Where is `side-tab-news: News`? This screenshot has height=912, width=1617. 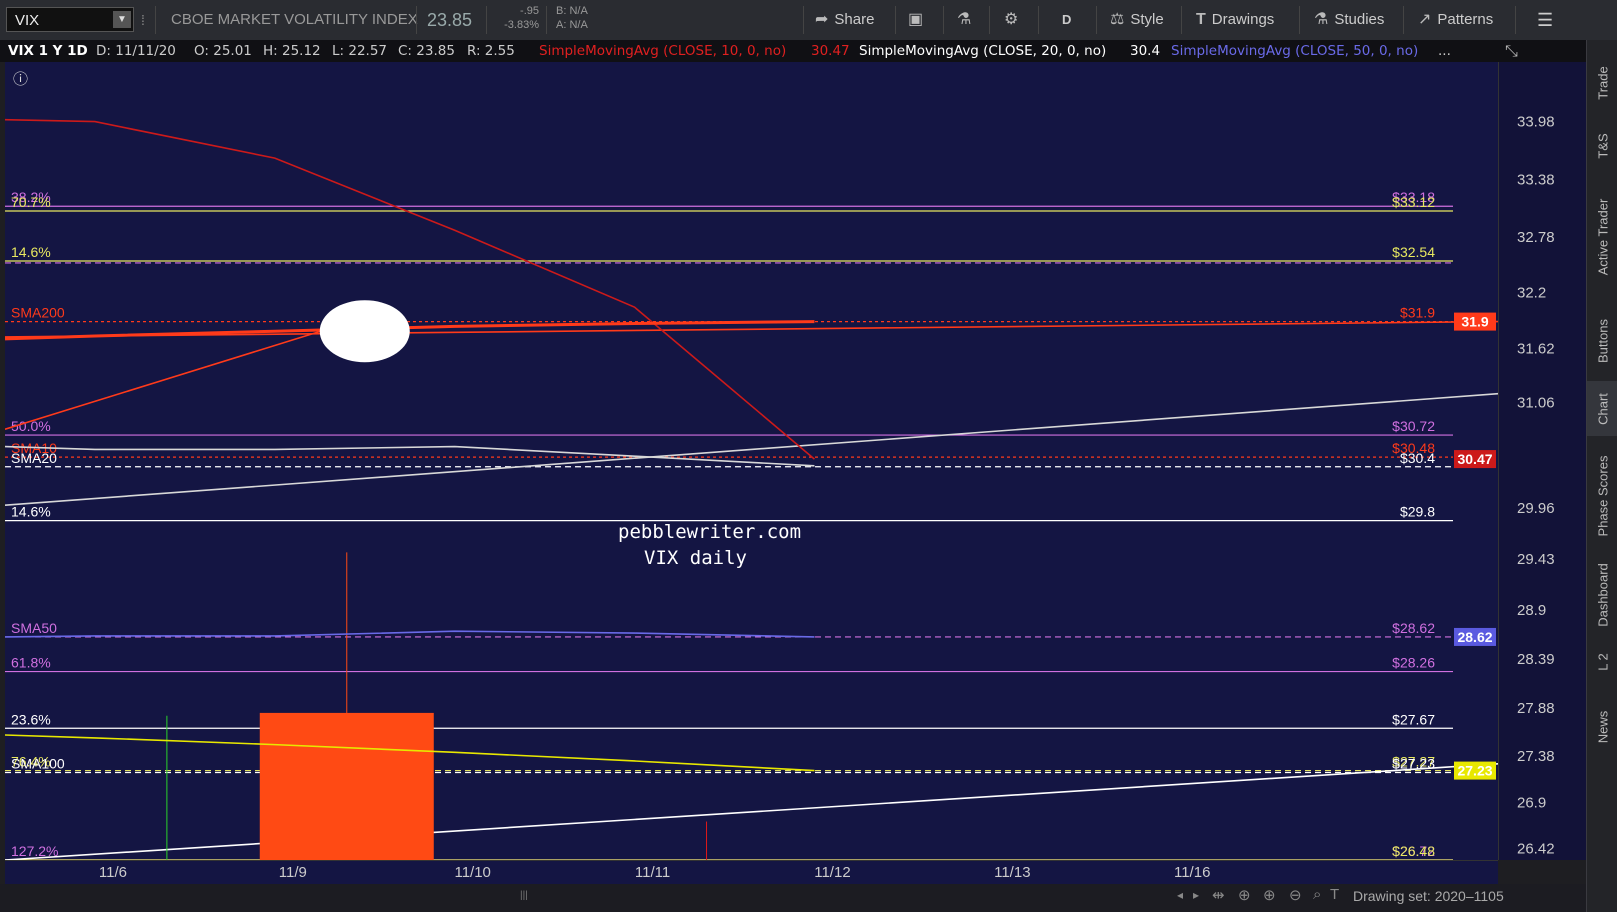
side-tab-news: News is located at coordinates (1602, 726).